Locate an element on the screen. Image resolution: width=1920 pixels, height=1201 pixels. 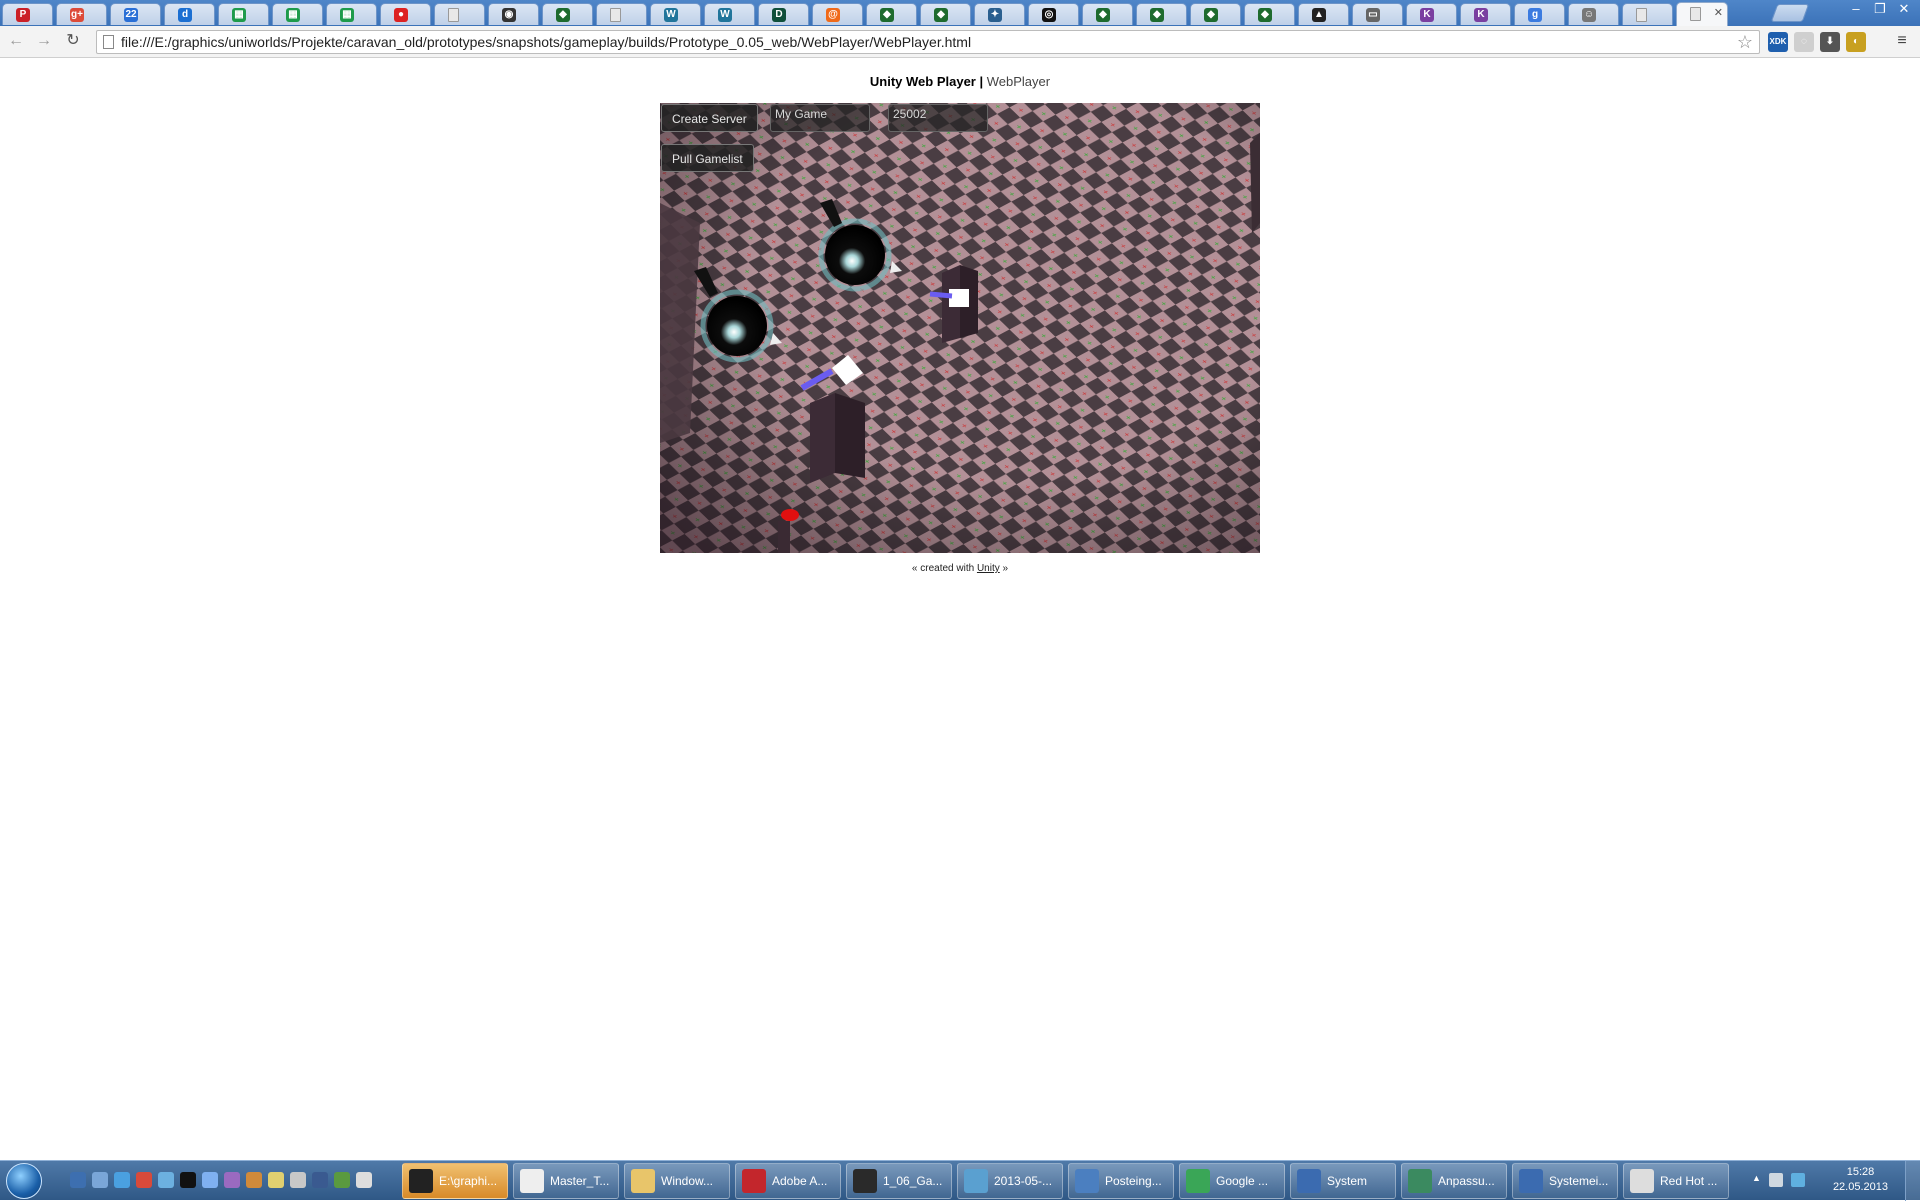
clock: 15:28 22.05.2013 is located at coordinates (1860, 1180).